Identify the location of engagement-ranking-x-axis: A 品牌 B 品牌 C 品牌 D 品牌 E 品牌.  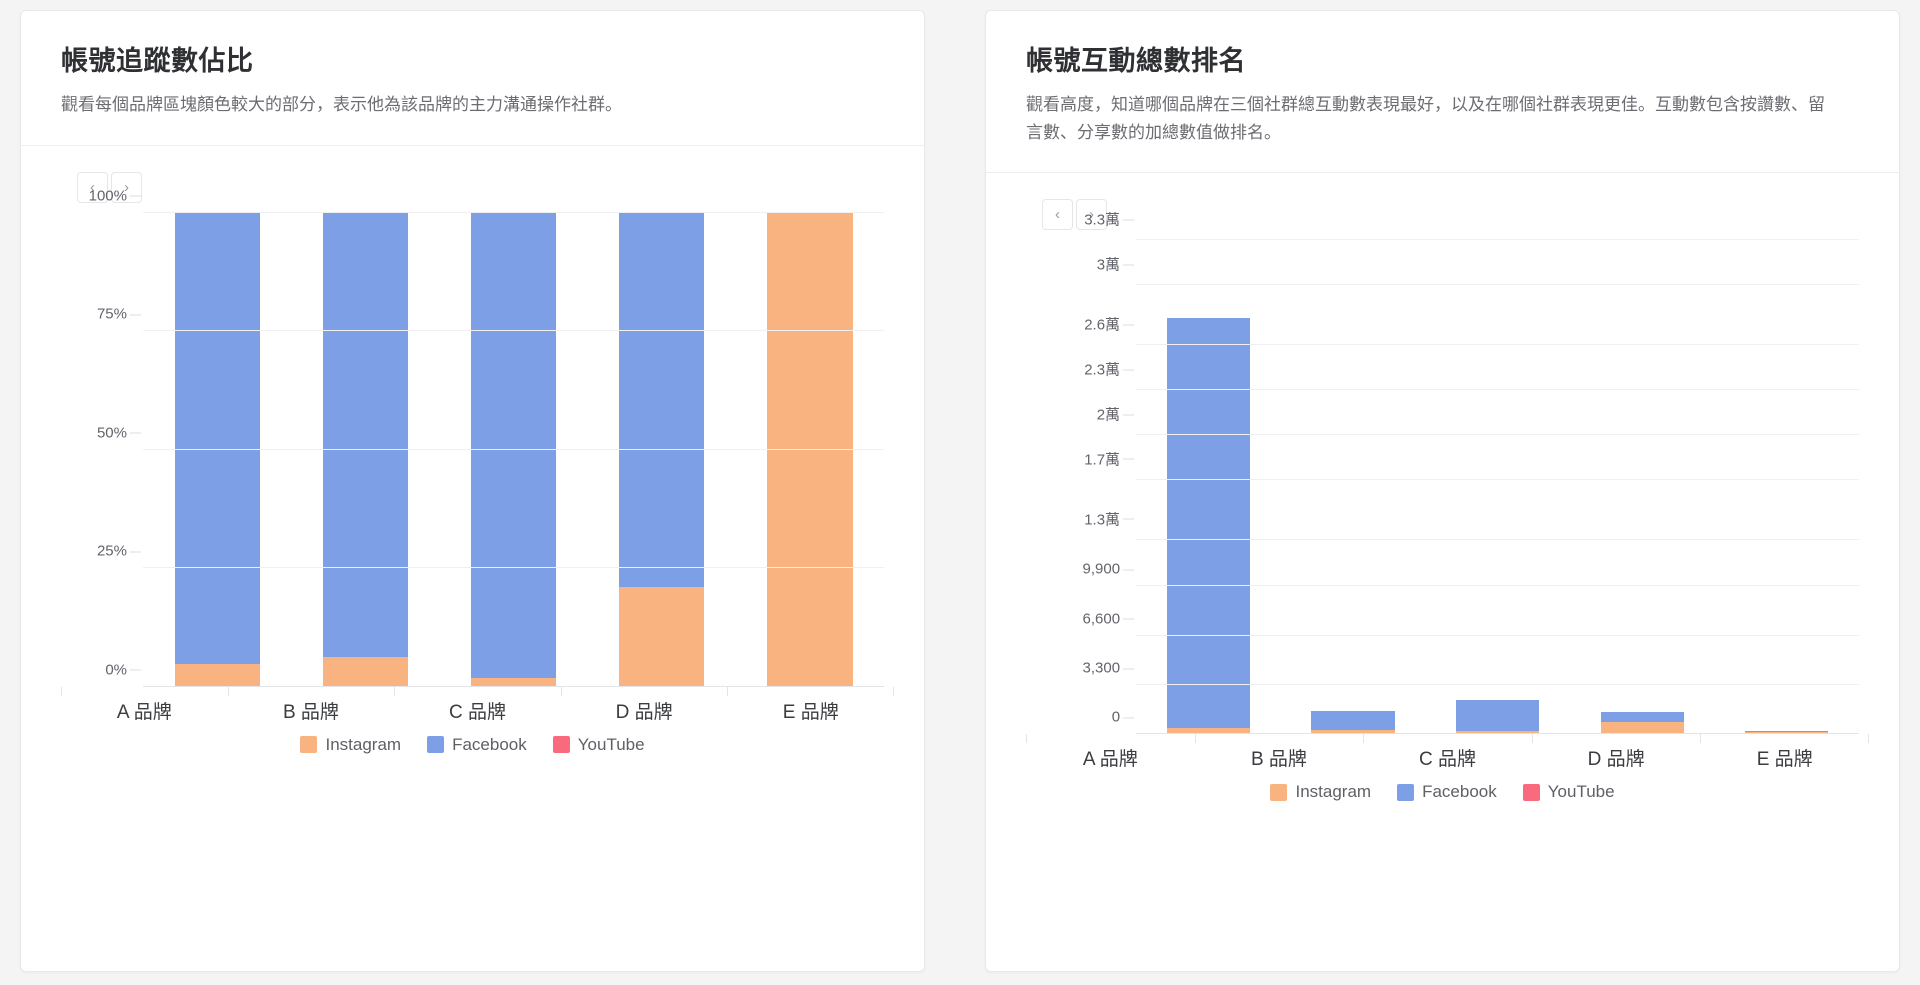
(1447, 752).